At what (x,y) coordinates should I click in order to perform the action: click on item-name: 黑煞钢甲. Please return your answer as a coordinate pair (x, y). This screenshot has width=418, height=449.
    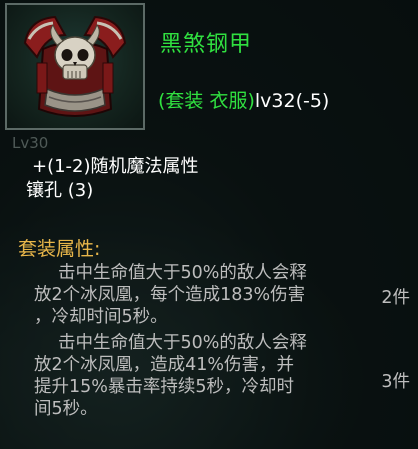
    Looking at the image, I should click on (206, 44).